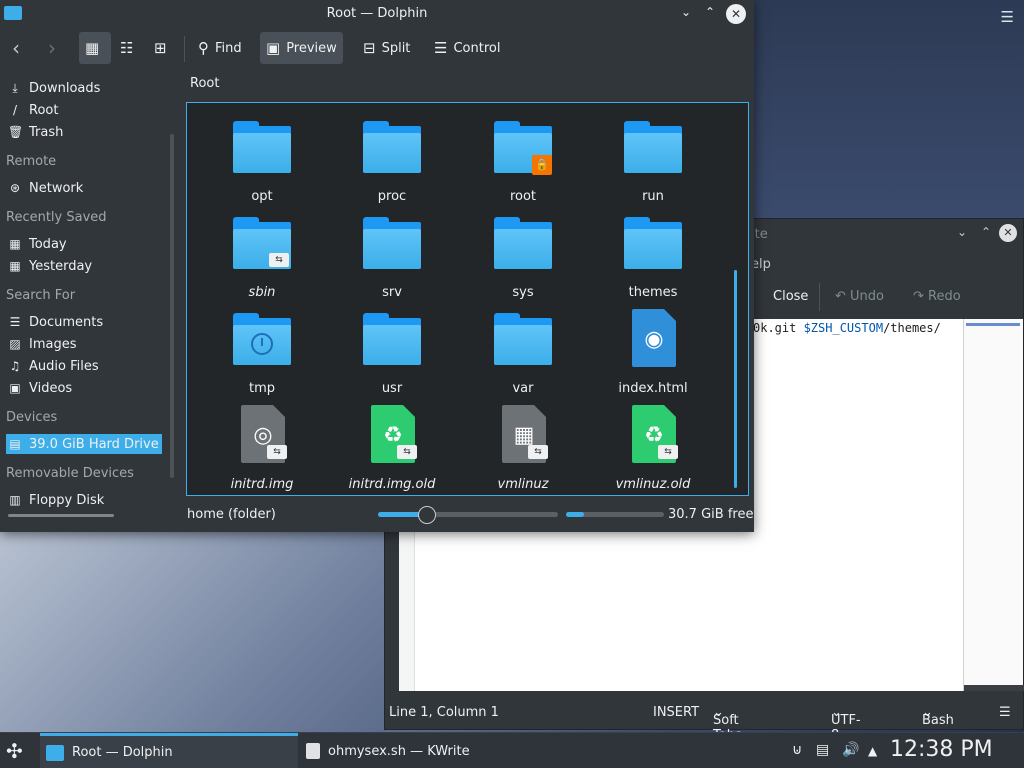 The width and height of the screenshot is (1024, 768). What do you see at coordinates (53, 366) in the screenshot?
I see `sidebar-item-audio-files: ♫ Audio Files` at bounding box center [53, 366].